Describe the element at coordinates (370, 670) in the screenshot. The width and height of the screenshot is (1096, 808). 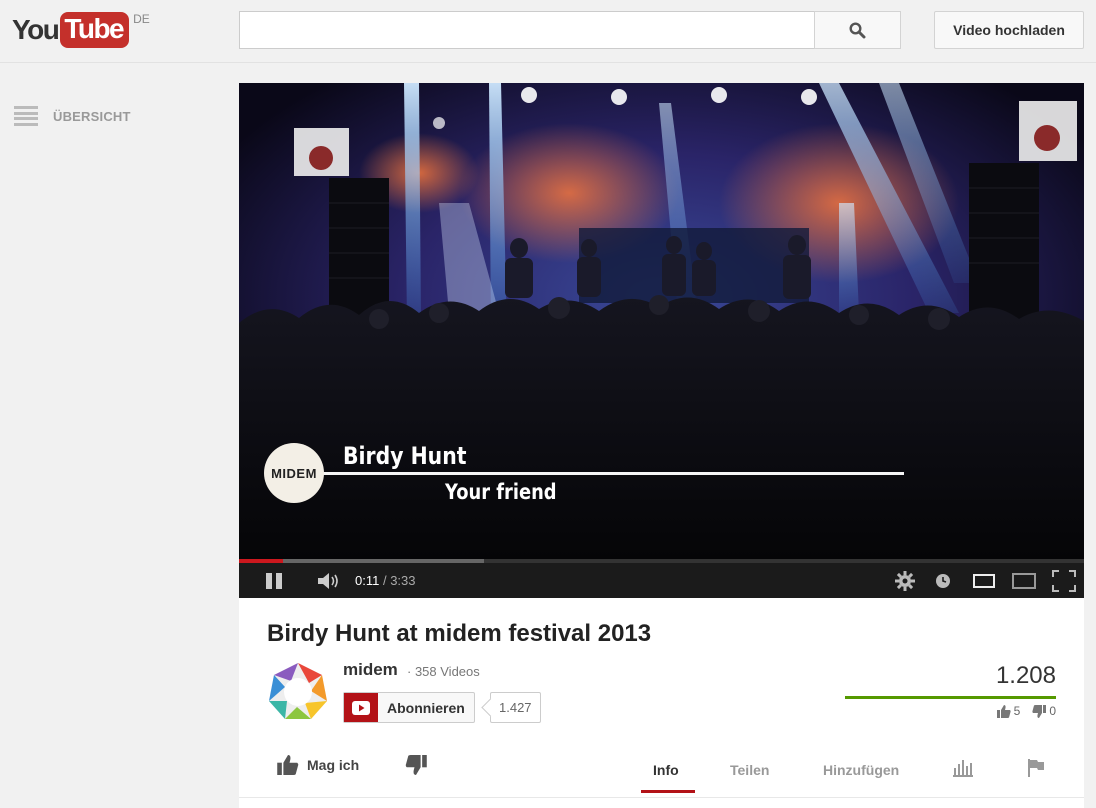
I see `channel-name-link: midem` at that location.